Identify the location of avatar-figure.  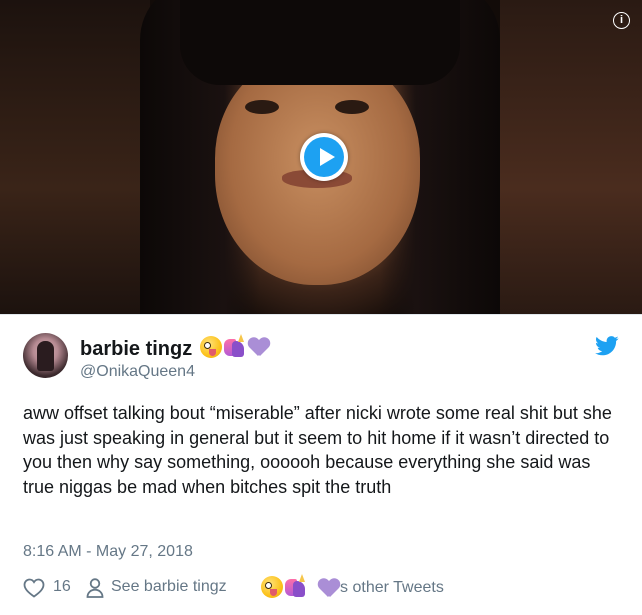
(45, 356).